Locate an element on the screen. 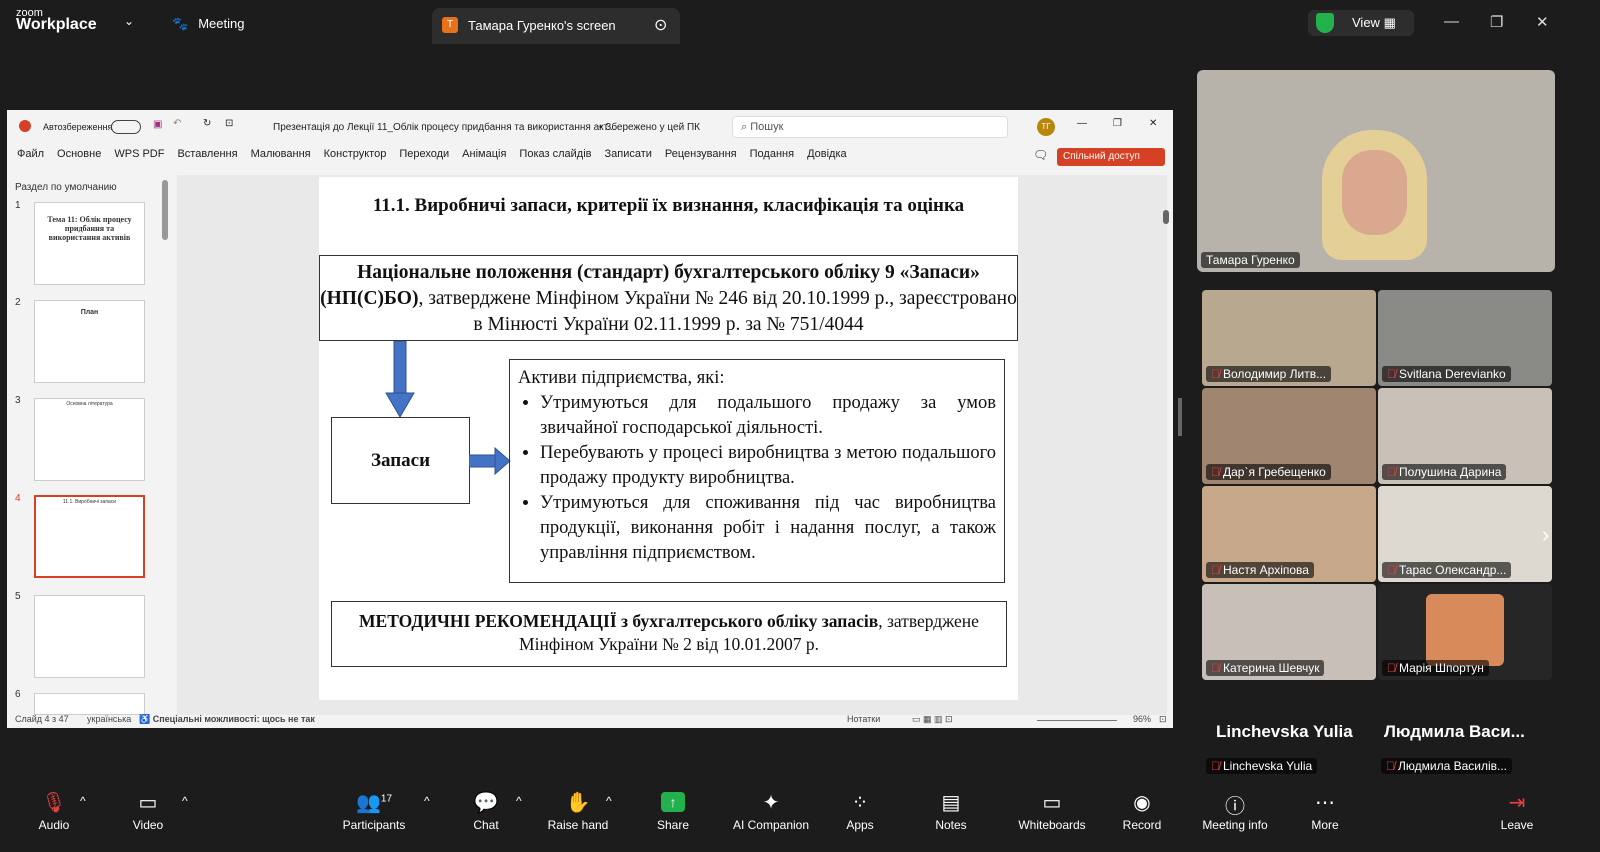  comments-icon: 🗨 is located at coordinates (1040, 155).